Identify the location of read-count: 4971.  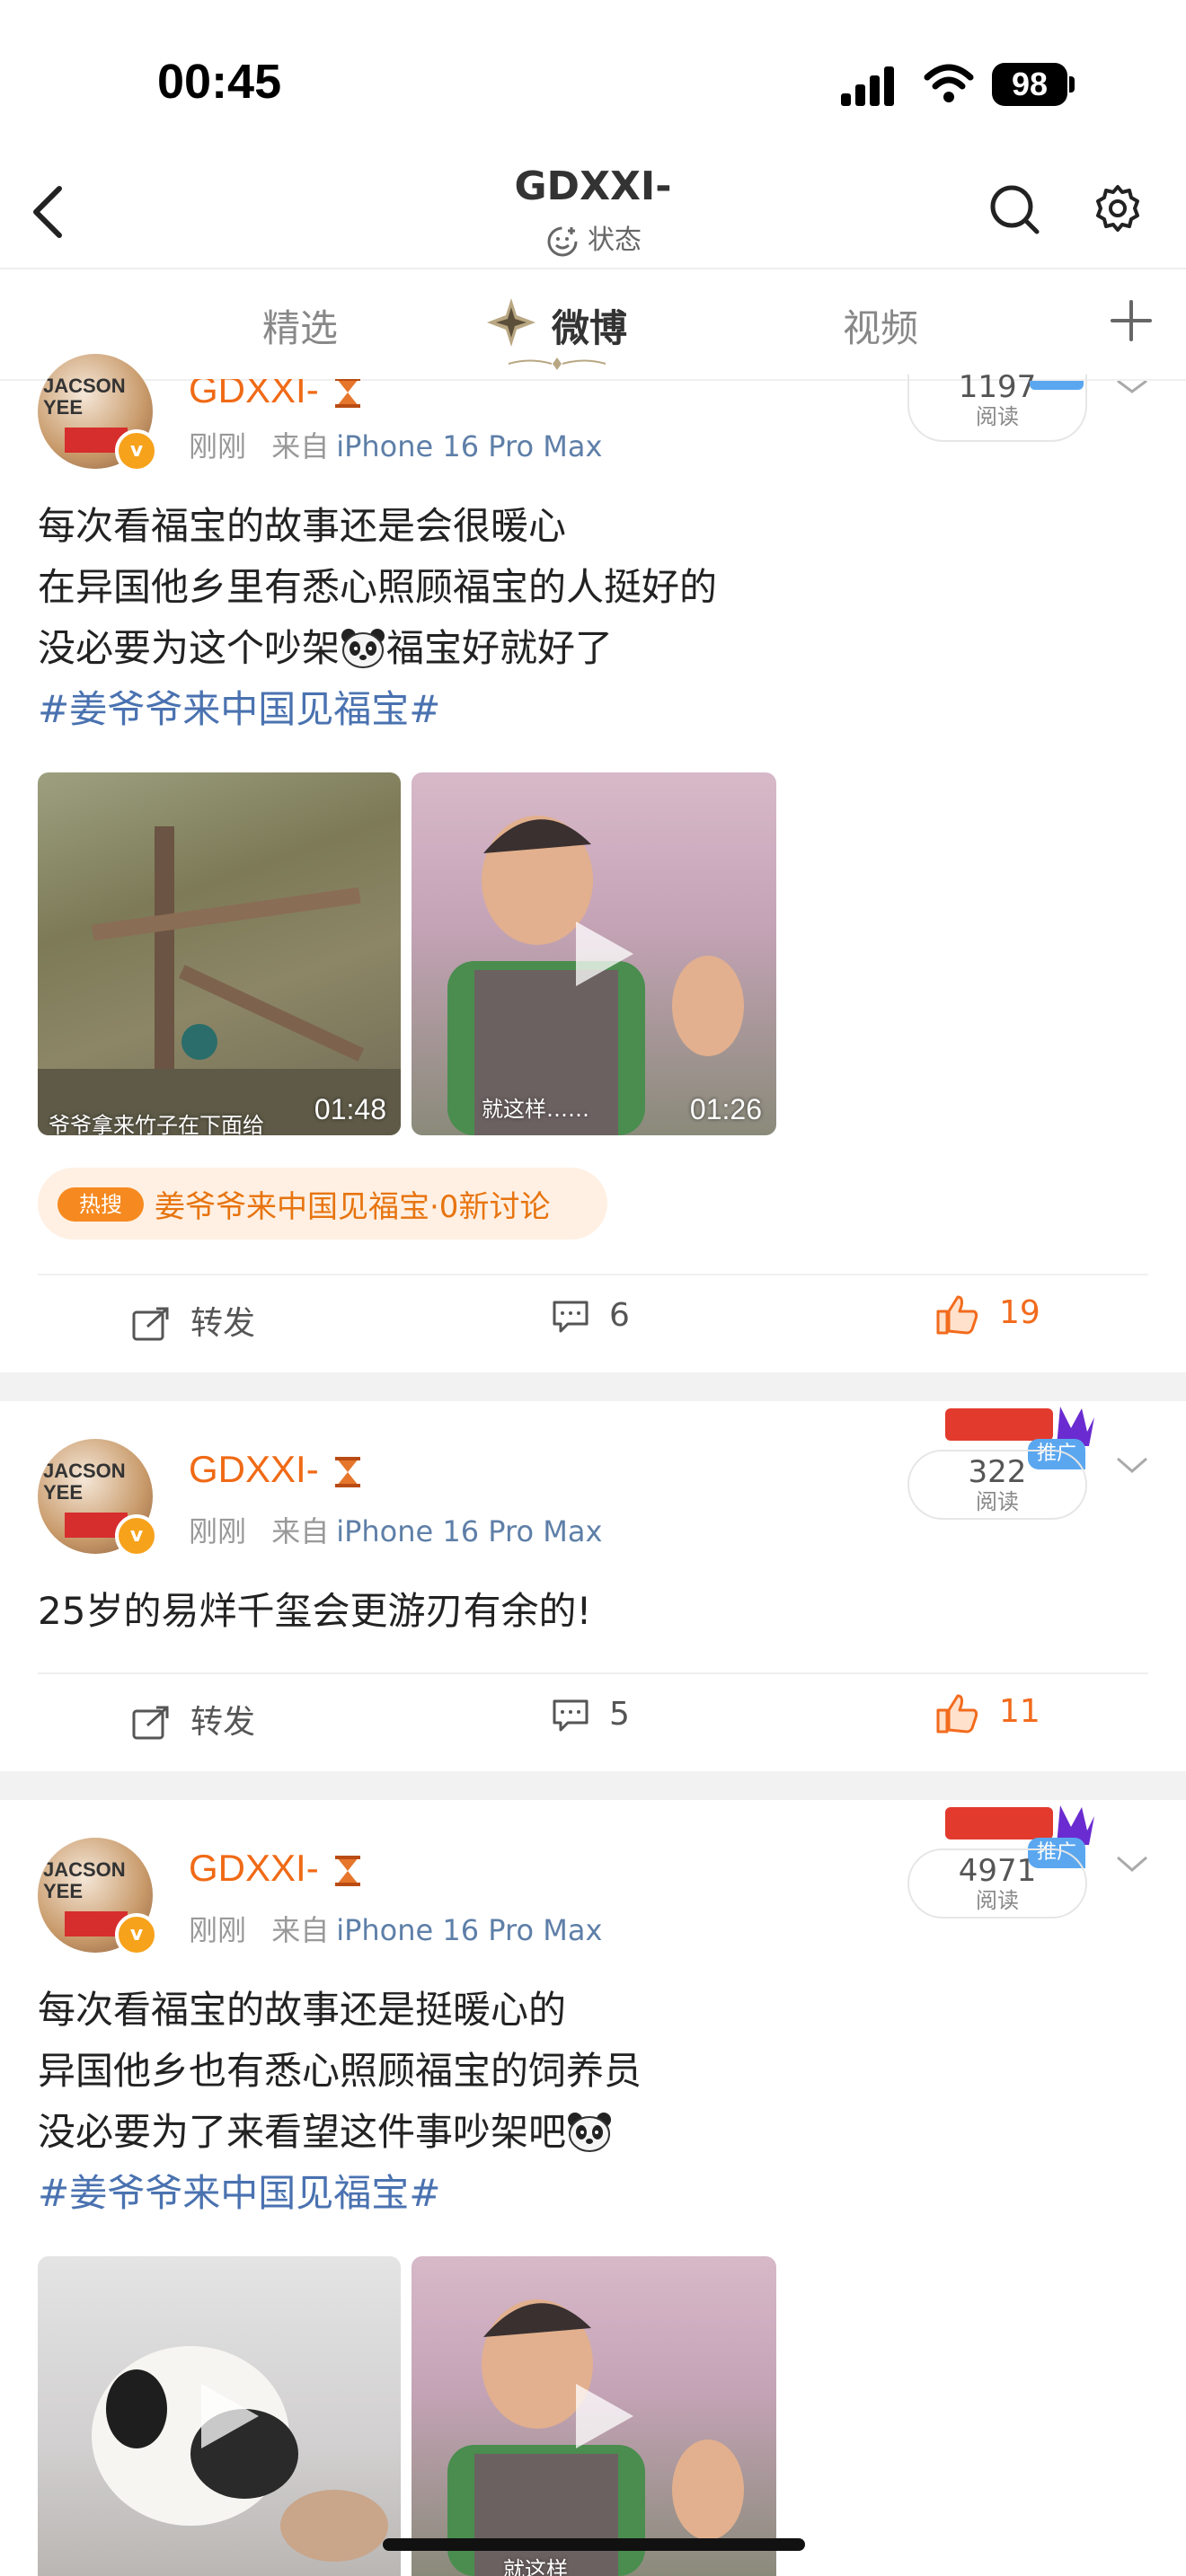
(997, 1871).